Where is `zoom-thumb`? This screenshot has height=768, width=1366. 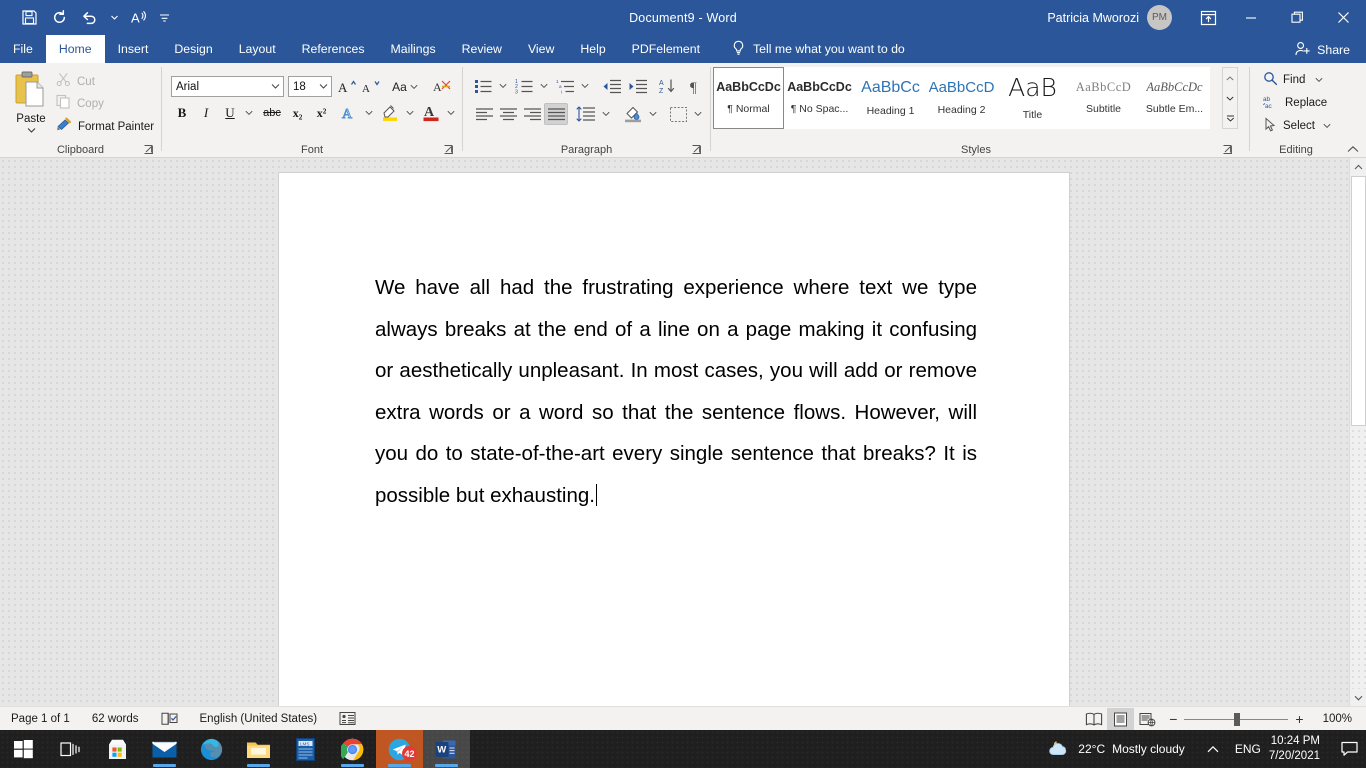 zoom-thumb is located at coordinates (1237, 719).